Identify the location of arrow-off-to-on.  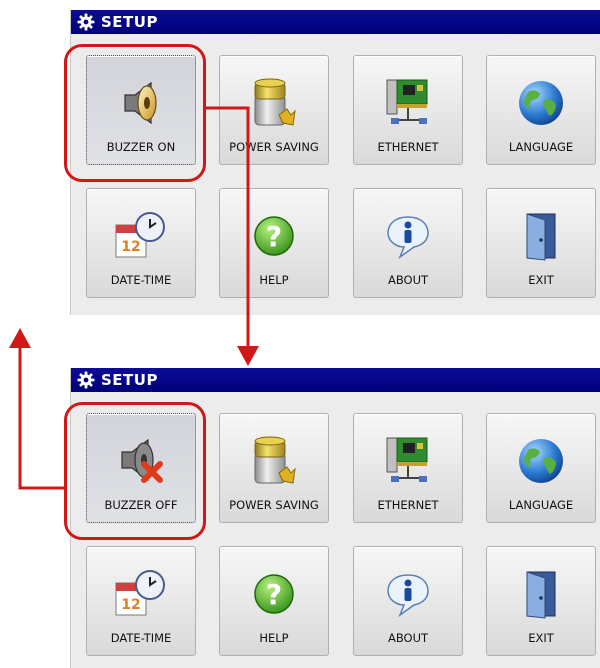
(36, 409).